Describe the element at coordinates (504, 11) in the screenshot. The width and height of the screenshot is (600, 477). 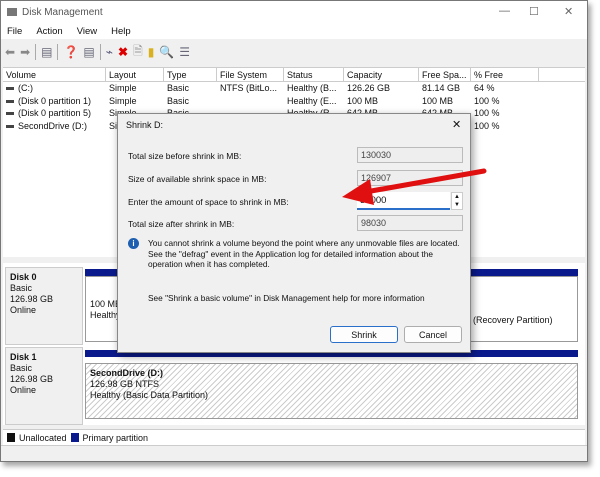
I see `minimize-button: —` at that location.